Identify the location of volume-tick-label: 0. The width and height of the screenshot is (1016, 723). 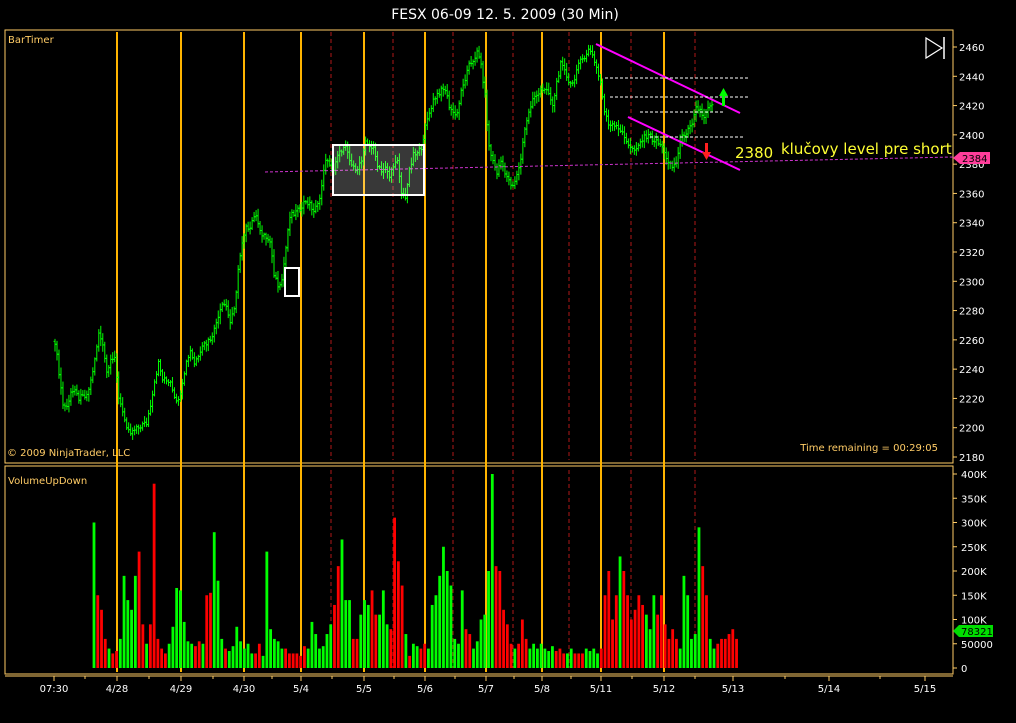
(964, 669).